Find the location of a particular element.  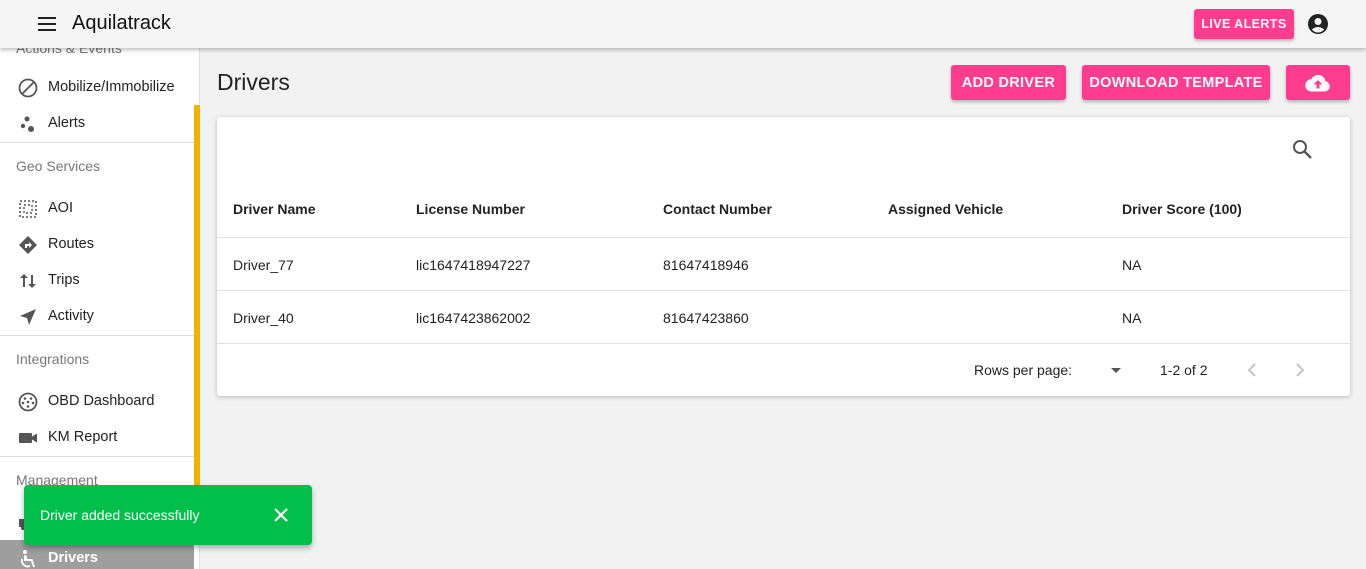

snackbar-message: Driver added successfully is located at coordinates (120, 515).